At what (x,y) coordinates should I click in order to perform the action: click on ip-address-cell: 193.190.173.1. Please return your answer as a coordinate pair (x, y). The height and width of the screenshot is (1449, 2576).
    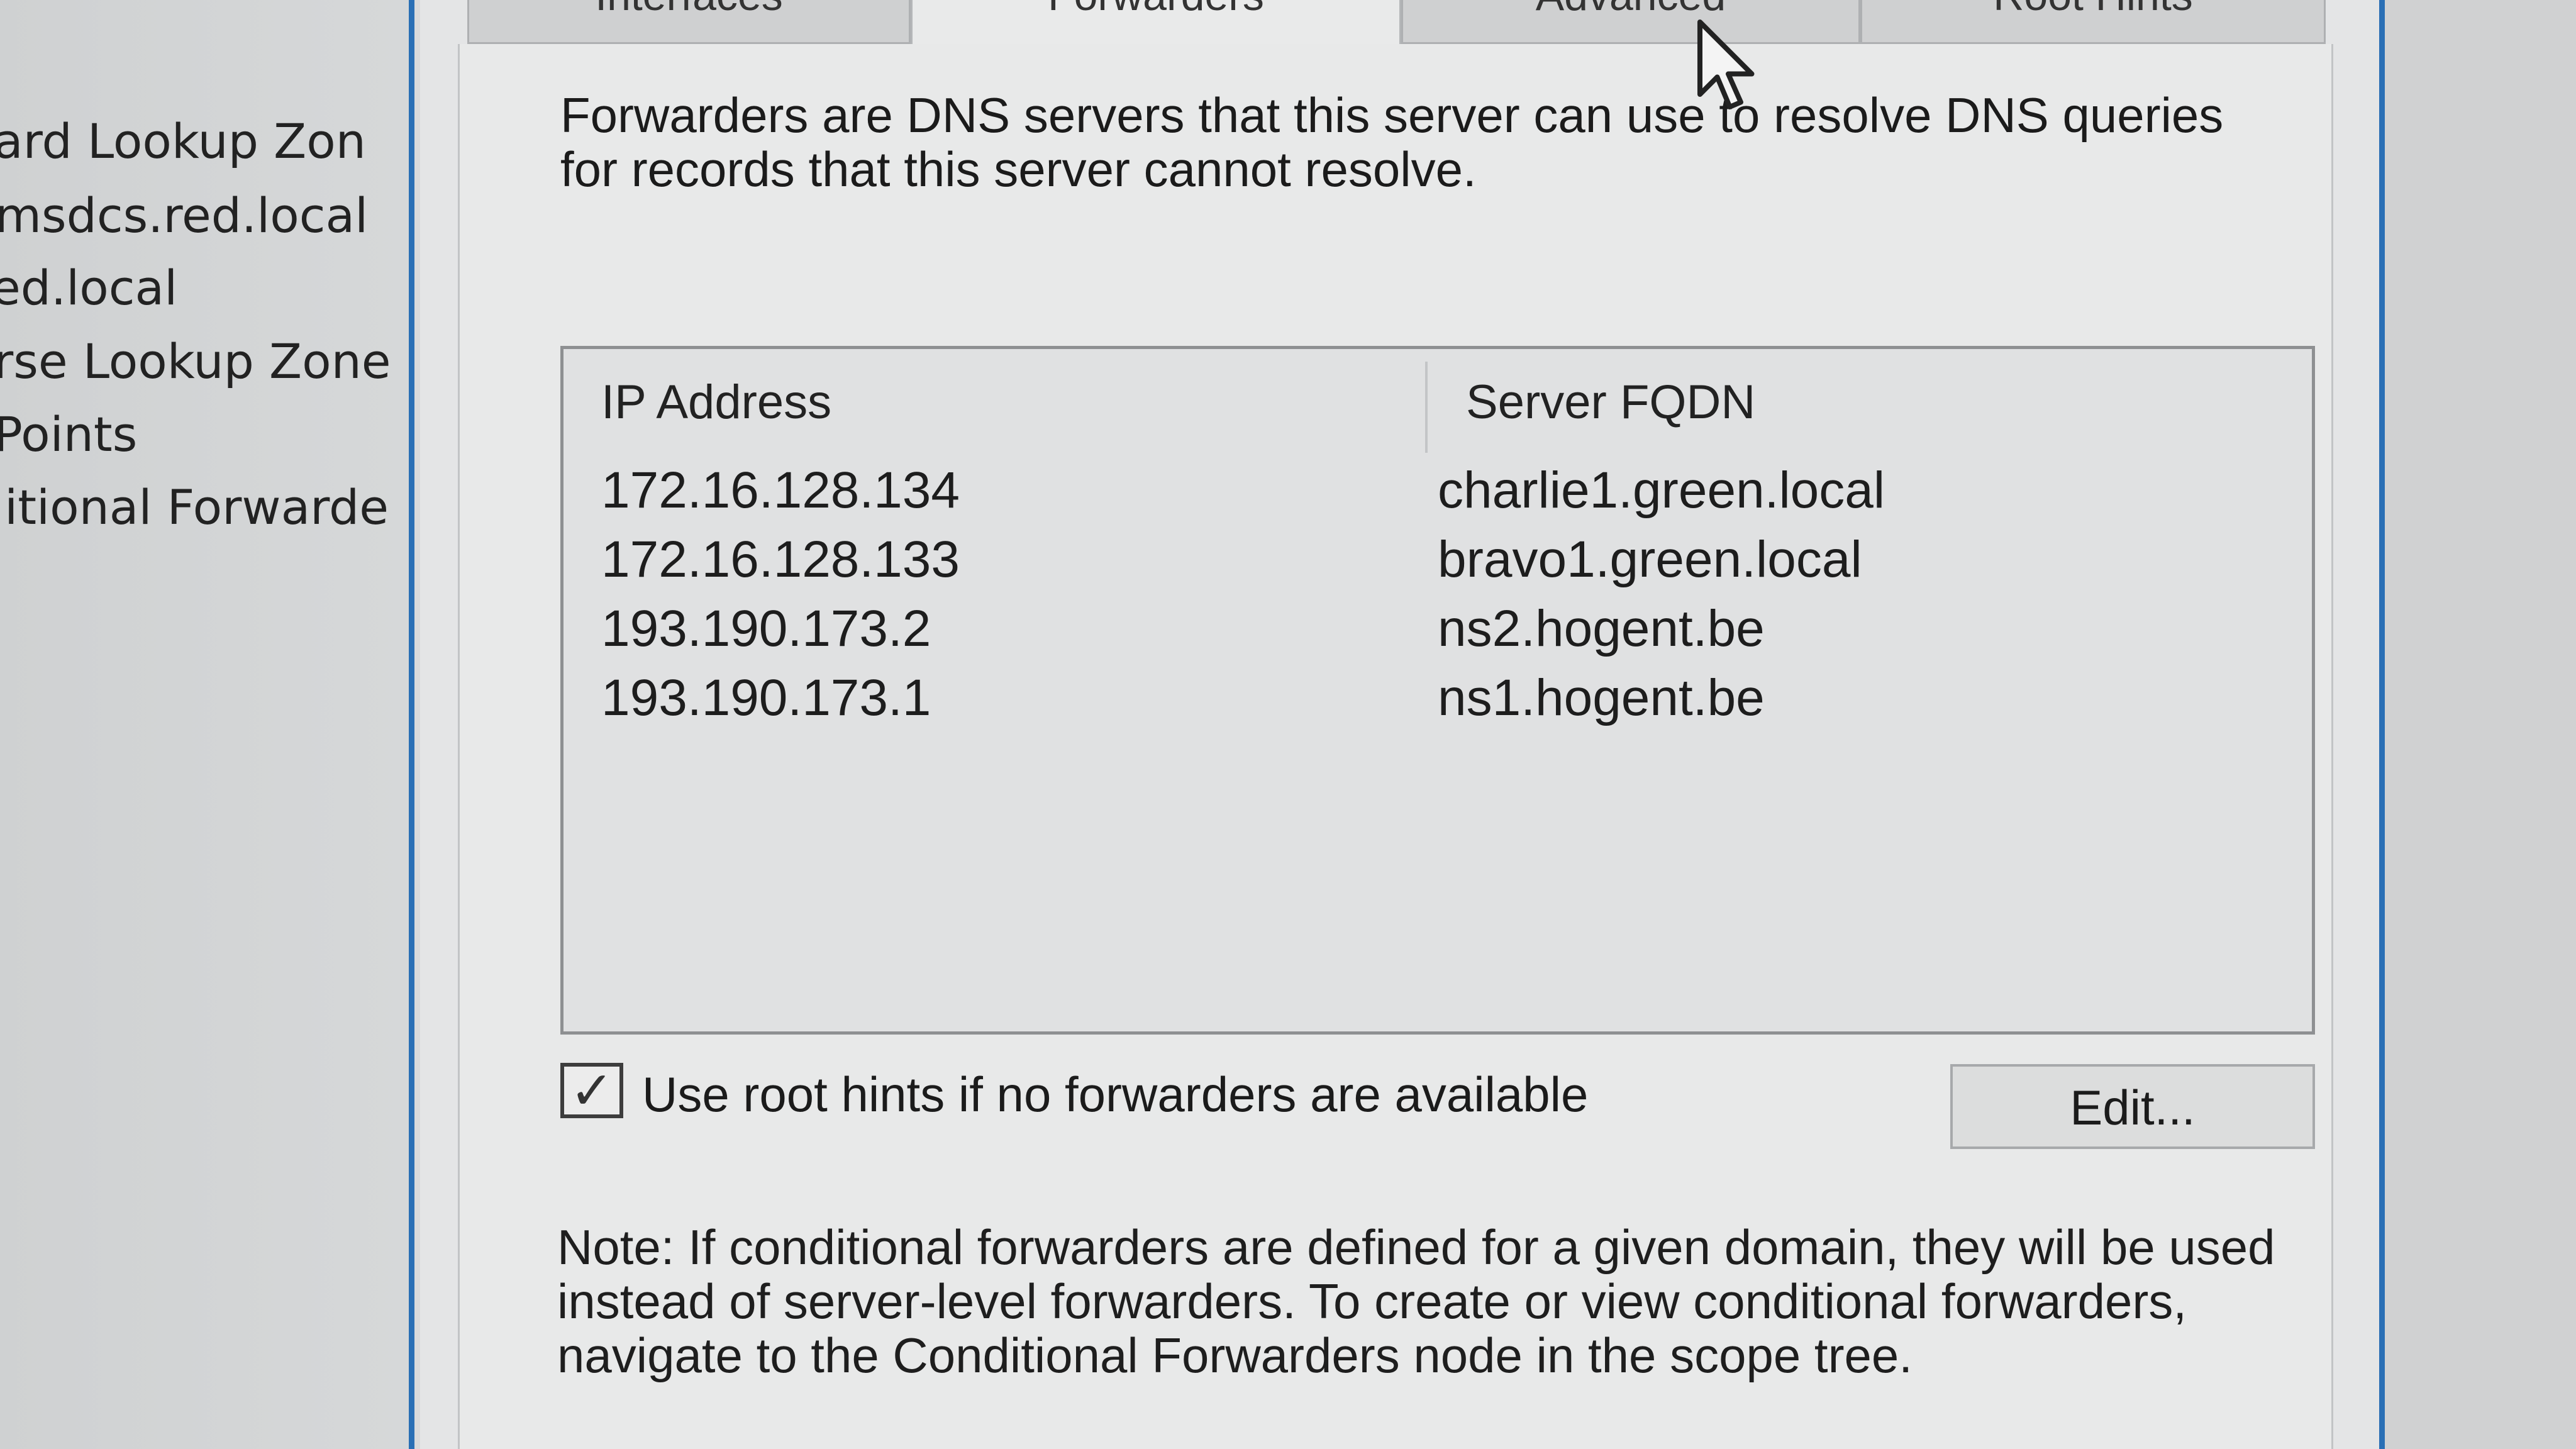
    Looking at the image, I should click on (766, 697).